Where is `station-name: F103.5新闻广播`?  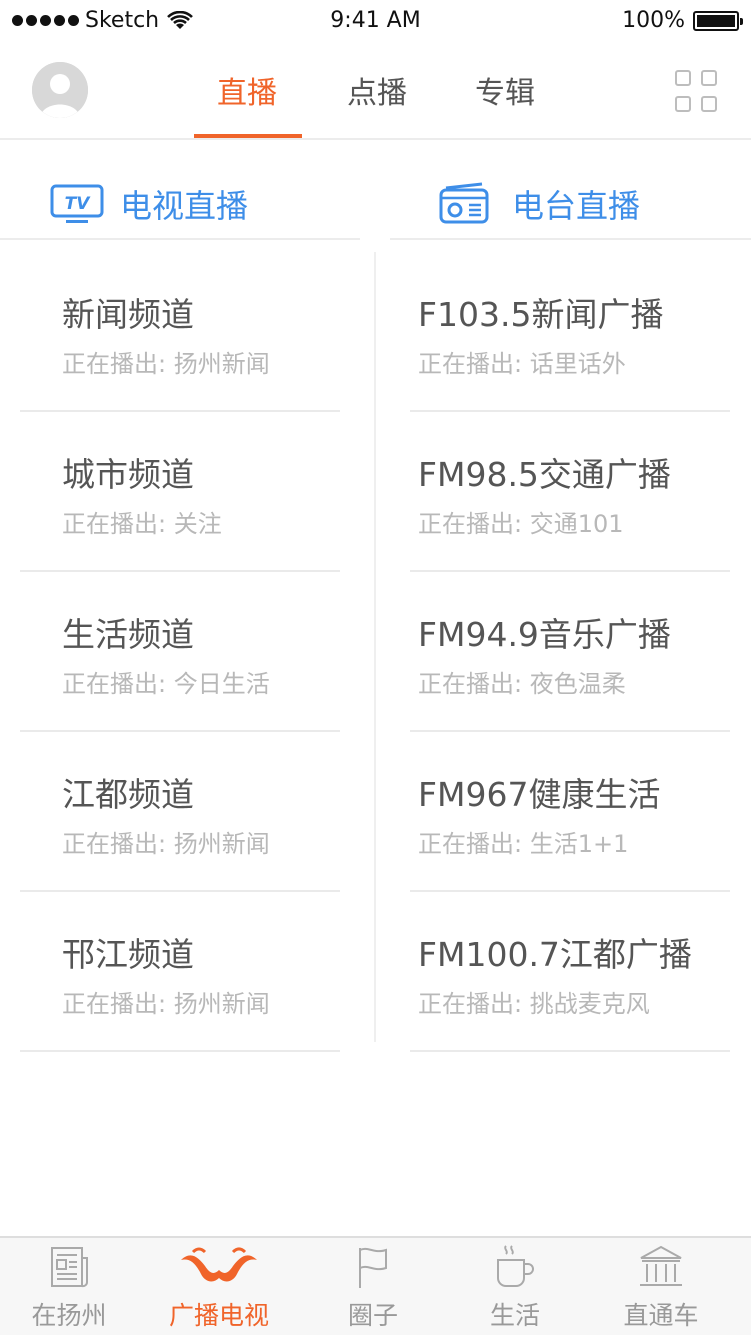
station-name: F103.5新闻广播 is located at coordinates (541, 314).